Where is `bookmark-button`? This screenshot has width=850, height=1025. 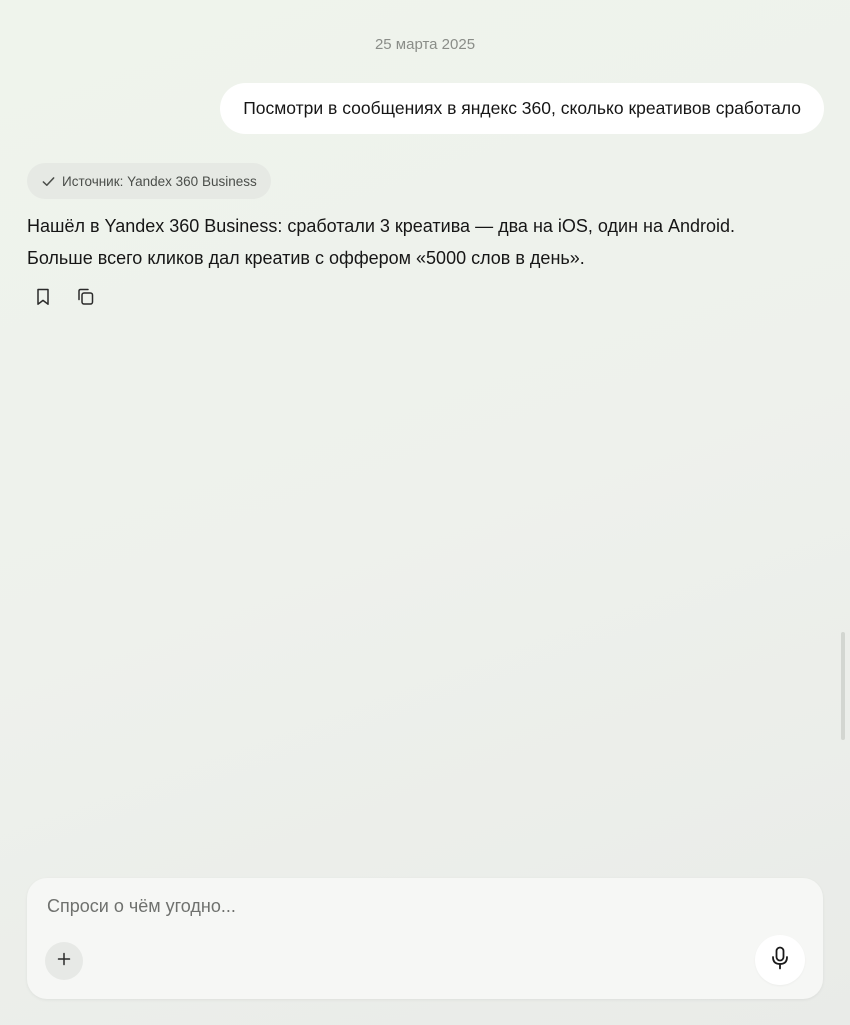 bookmark-button is located at coordinates (43, 299).